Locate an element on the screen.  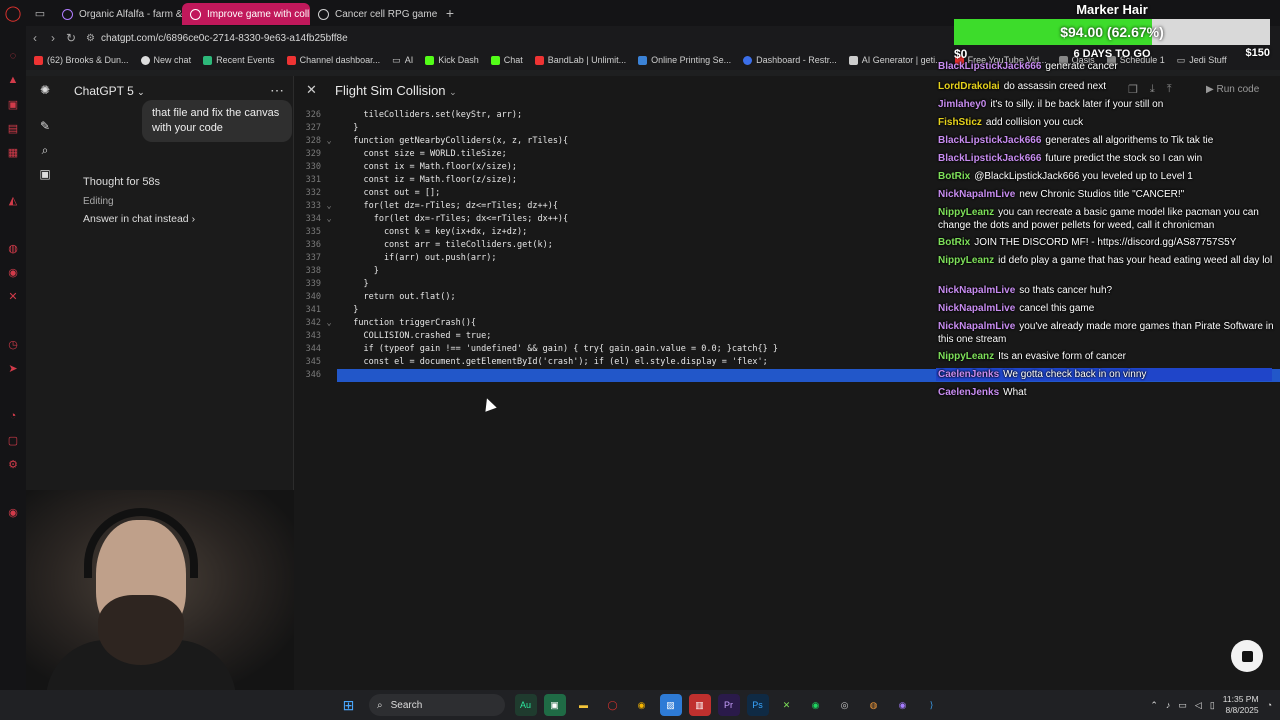
clock-icon: ◔ is located at coordinates (13, 416).